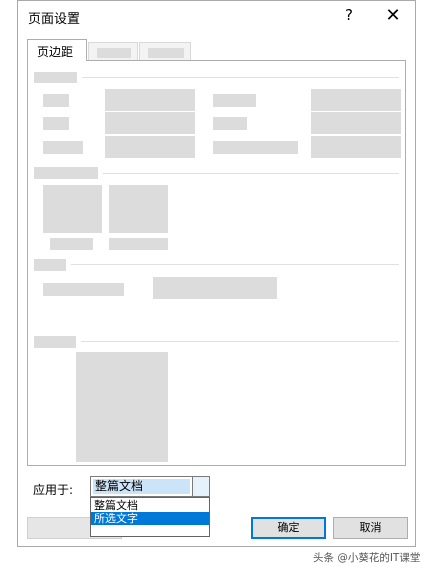 This screenshot has height=572, width=435. I want to click on close-icon: ✕, so click(393, 16).